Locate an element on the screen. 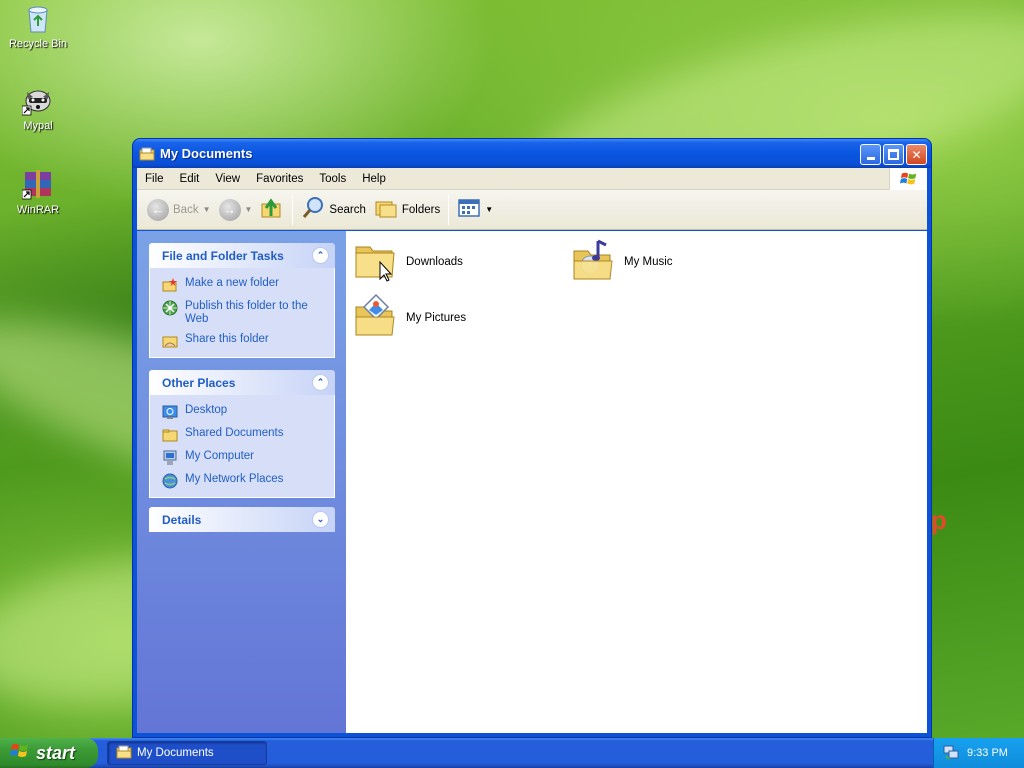 This screenshot has width=1024, height=768. make-new-folder-link: Make a new folder is located at coordinates (243, 285).